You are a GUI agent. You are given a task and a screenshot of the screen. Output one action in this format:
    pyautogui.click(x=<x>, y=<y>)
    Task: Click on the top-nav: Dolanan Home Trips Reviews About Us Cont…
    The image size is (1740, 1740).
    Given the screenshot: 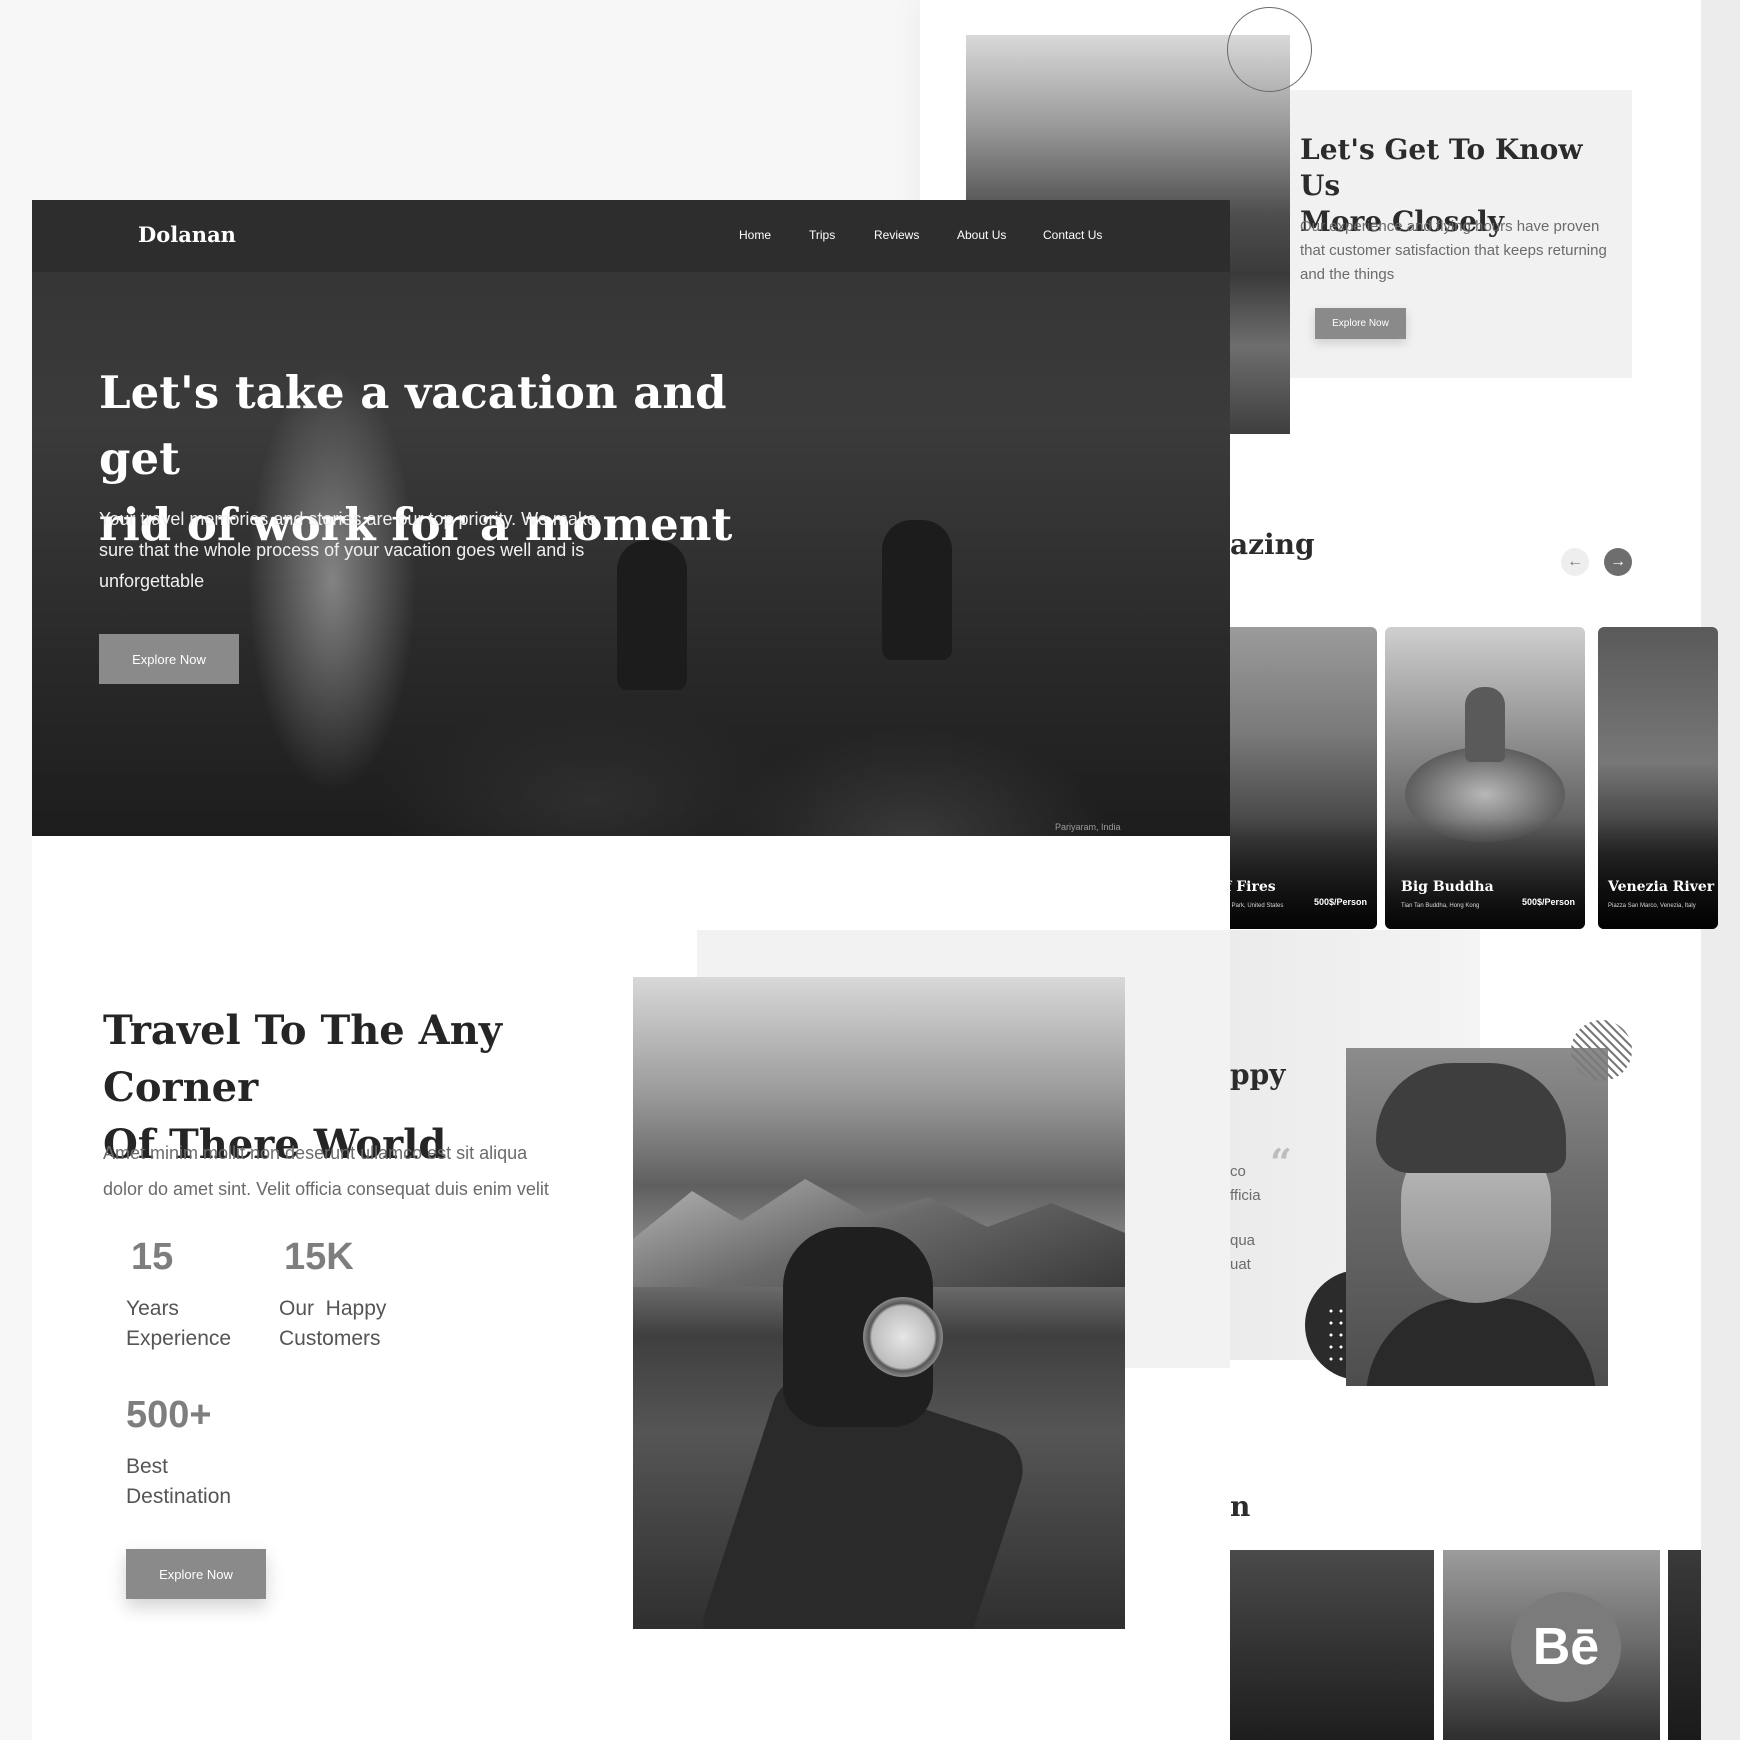 What is the action you would take?
    pyautogui.click(x=631, y=236)
    